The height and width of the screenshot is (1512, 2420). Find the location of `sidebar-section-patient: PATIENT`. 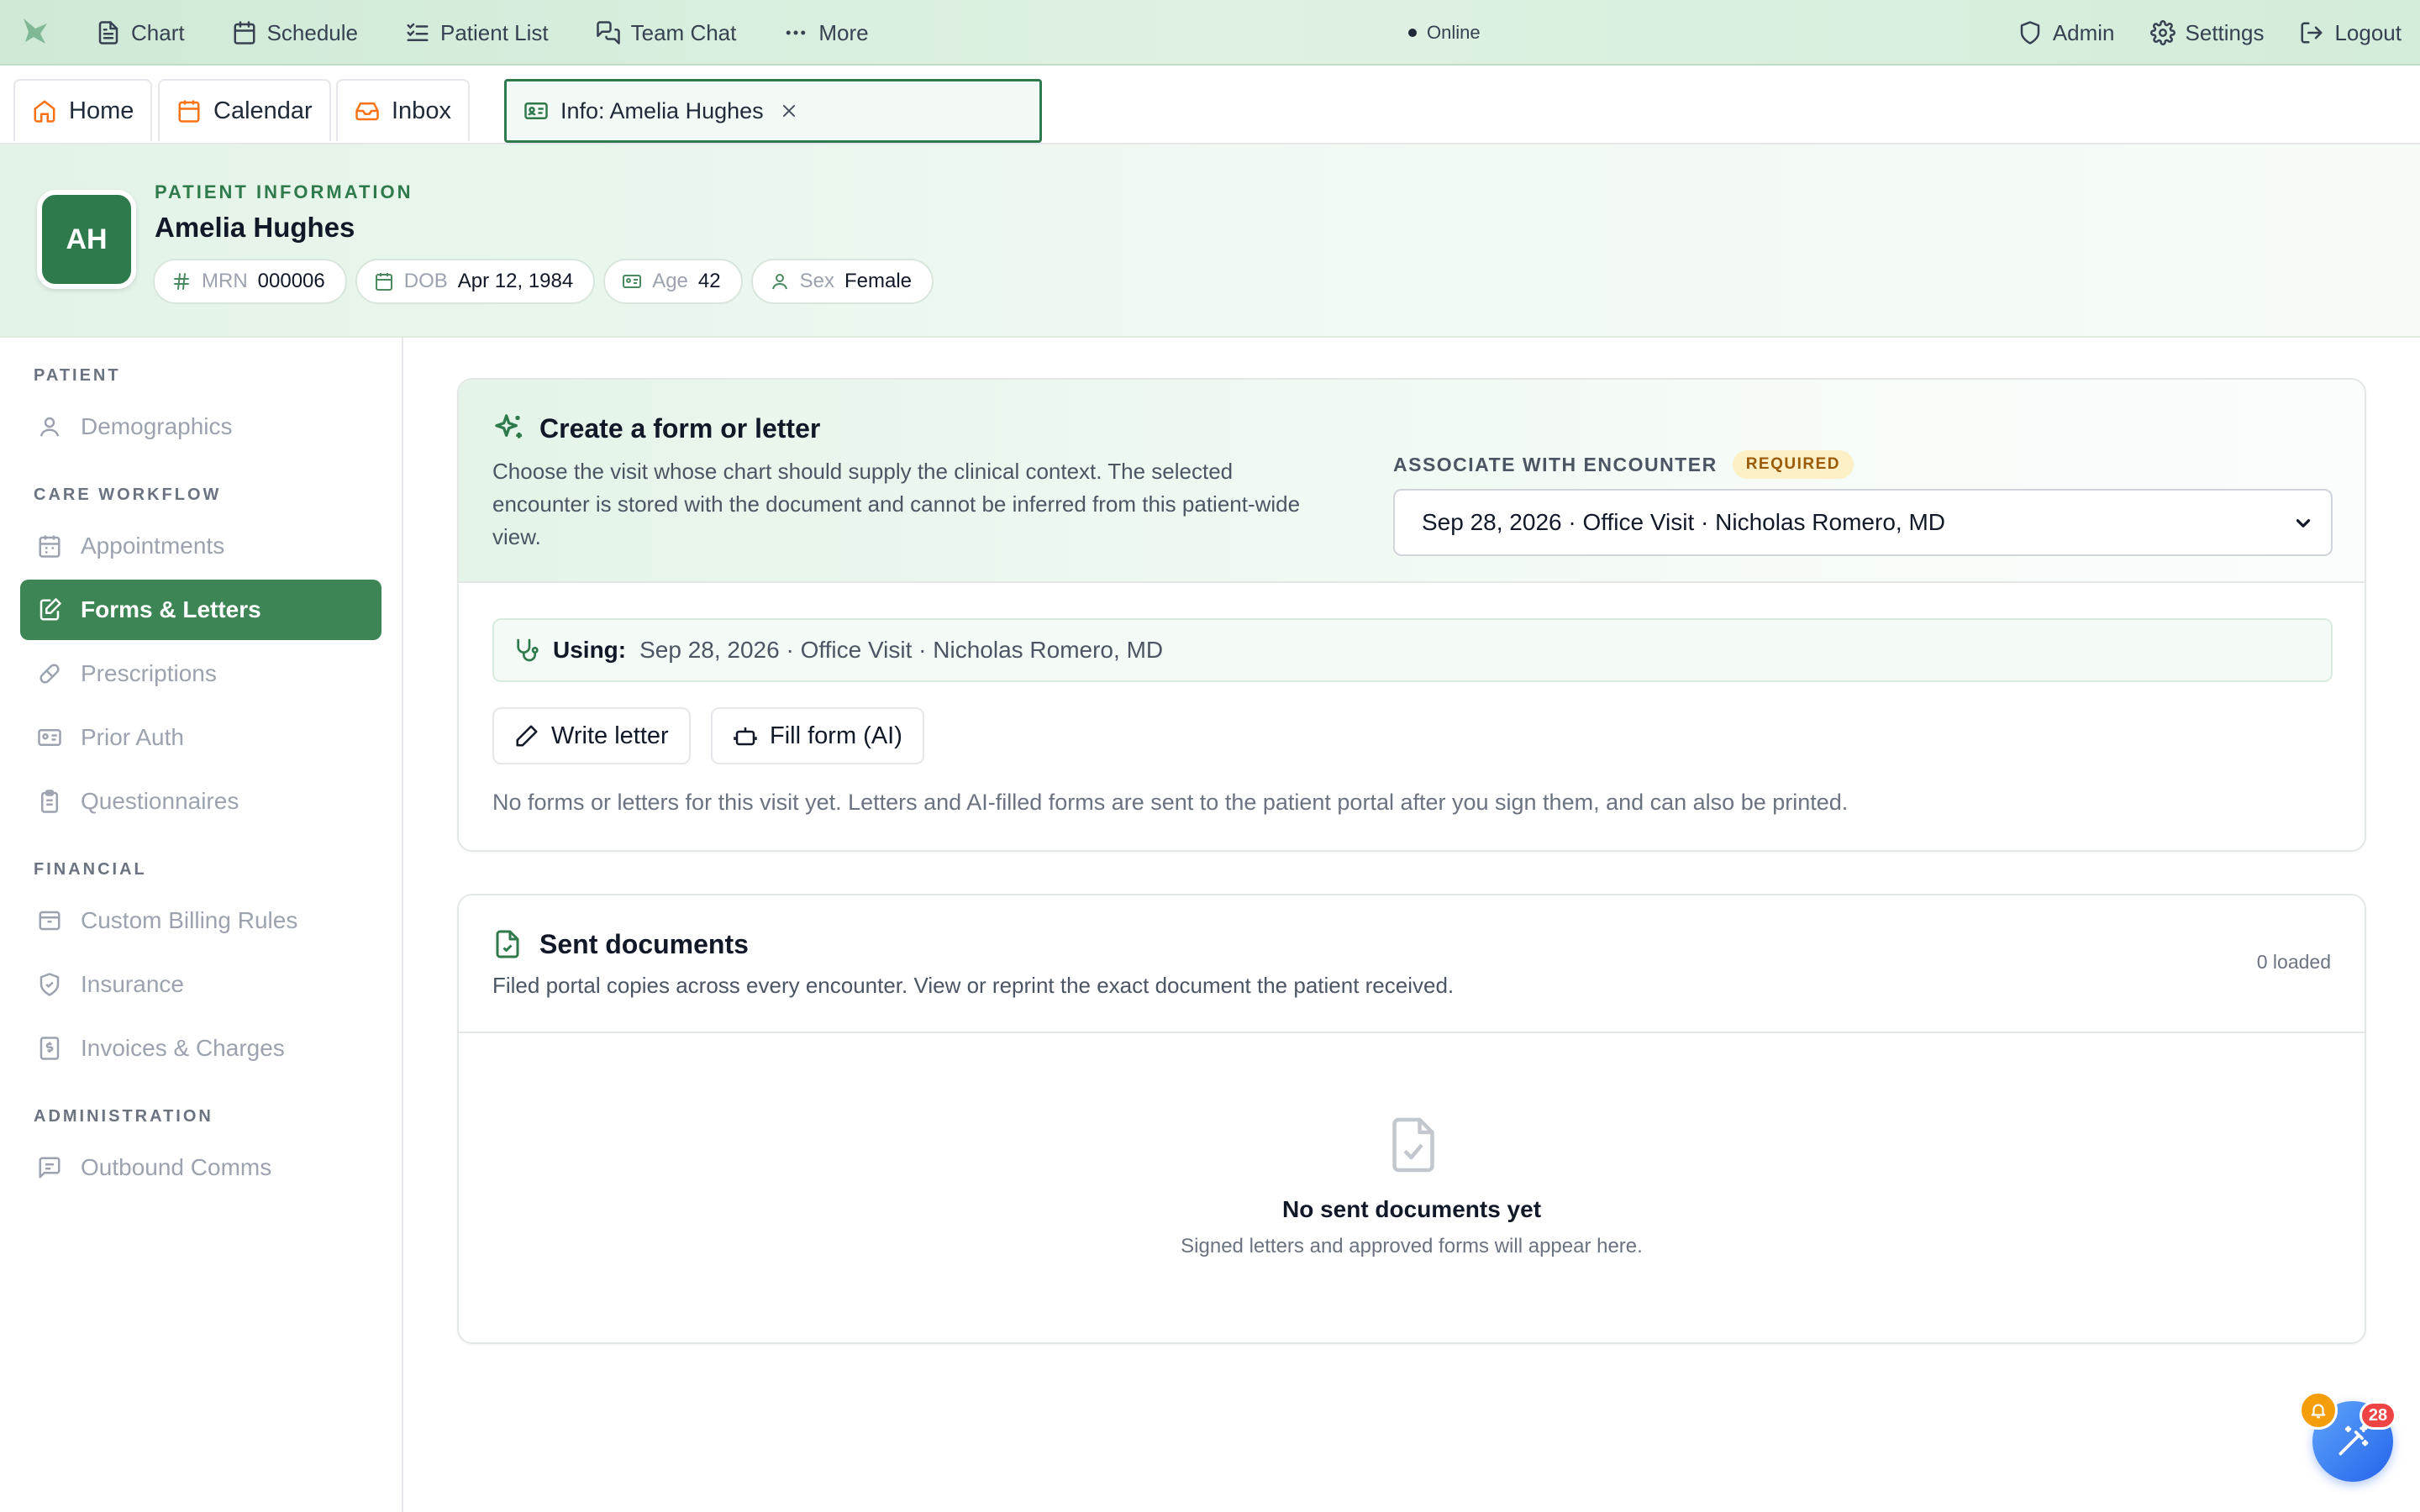

sidebar-section-patient: PATIENT is located at coordinates (77, 375).